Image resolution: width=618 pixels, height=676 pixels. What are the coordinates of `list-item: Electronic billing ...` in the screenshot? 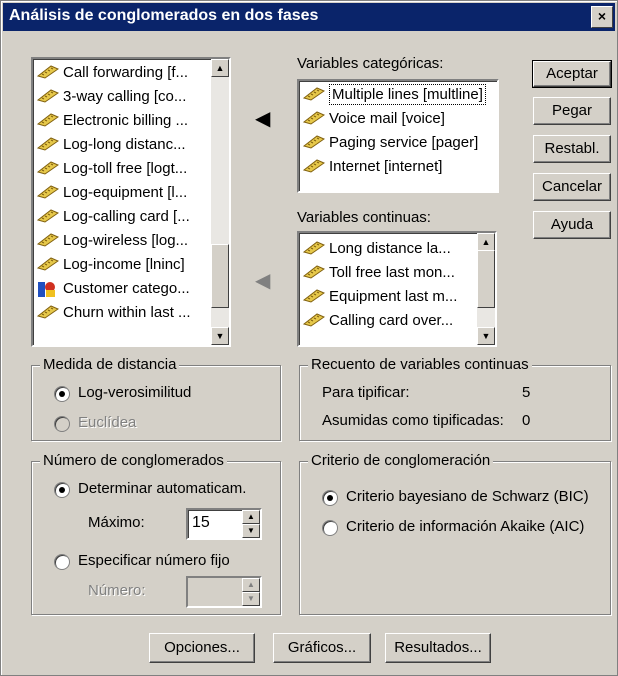 It's located at (122, 121).